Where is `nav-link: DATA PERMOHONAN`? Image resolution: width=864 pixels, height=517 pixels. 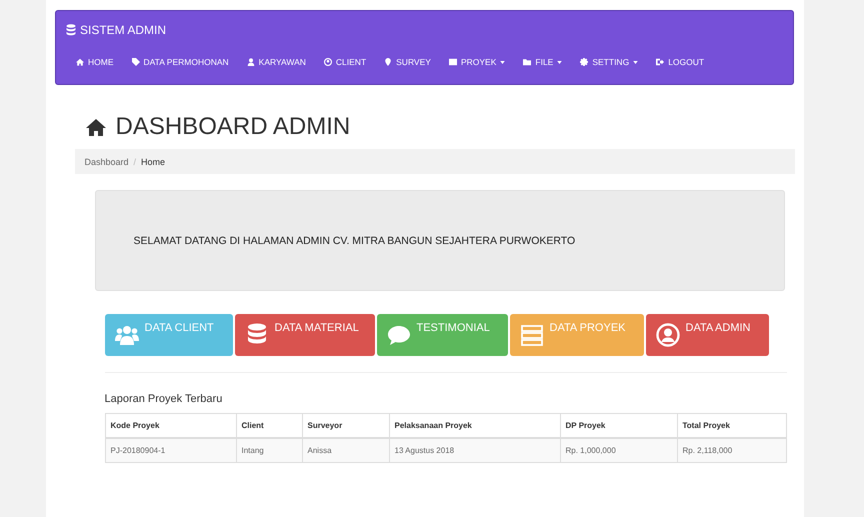
nav-link: DATA PERMOHONAN is located at coordinates (179, 62).